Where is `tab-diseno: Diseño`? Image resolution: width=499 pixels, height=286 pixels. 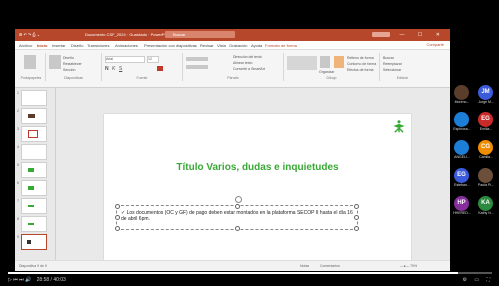 tab-diseno: Diseño is located at coordinates (77, 45).